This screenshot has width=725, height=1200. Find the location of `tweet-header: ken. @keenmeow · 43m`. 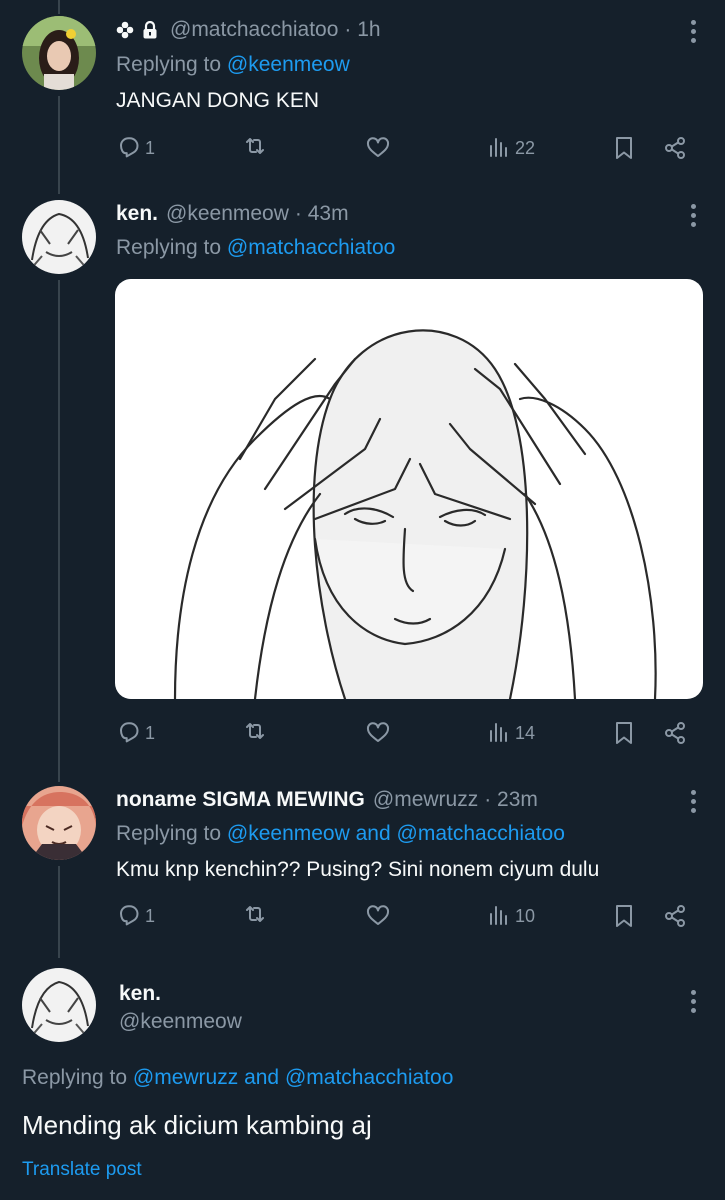

tweet-header: ken. @keenmeow · 43m is located at coordinates (232, 214).